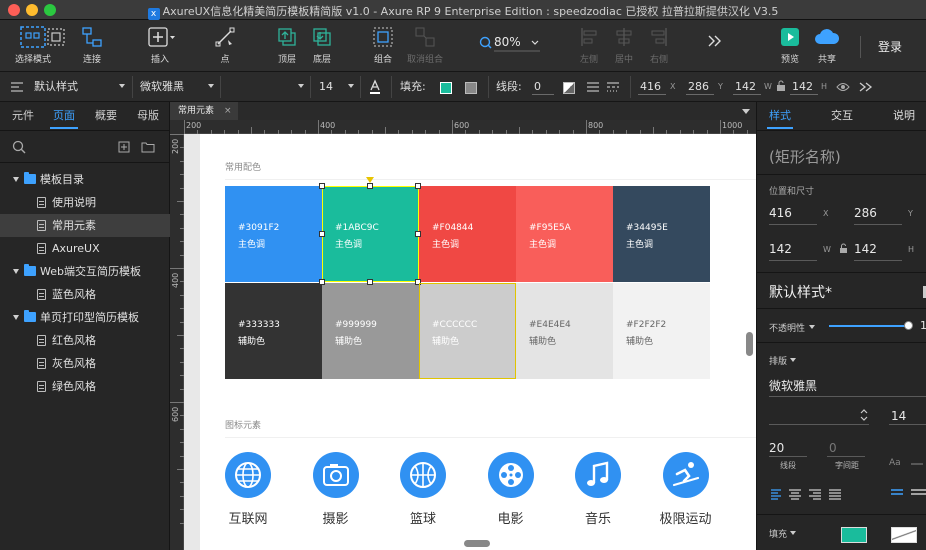 Image resolution: width=926 pixels, height=550 pixels. Describe the element at coordinates (908, 325) in the screenshot. I see `opacity-slider-handle` at that location.